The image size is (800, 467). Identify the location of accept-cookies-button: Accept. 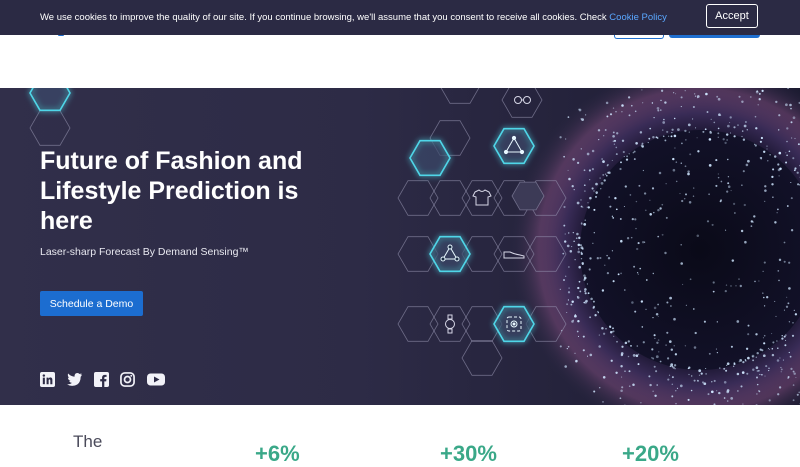
(732, 16).